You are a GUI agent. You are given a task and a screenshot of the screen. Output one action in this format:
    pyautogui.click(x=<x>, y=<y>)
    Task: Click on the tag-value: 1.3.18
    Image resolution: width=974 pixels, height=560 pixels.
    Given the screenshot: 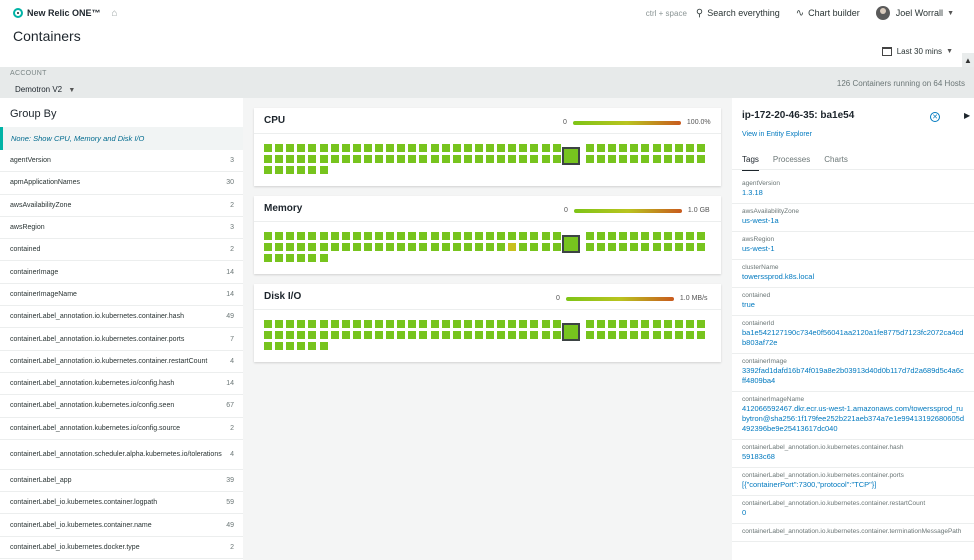 What is the action you would take?
    pyautogui.click(x=853, y=193)
    